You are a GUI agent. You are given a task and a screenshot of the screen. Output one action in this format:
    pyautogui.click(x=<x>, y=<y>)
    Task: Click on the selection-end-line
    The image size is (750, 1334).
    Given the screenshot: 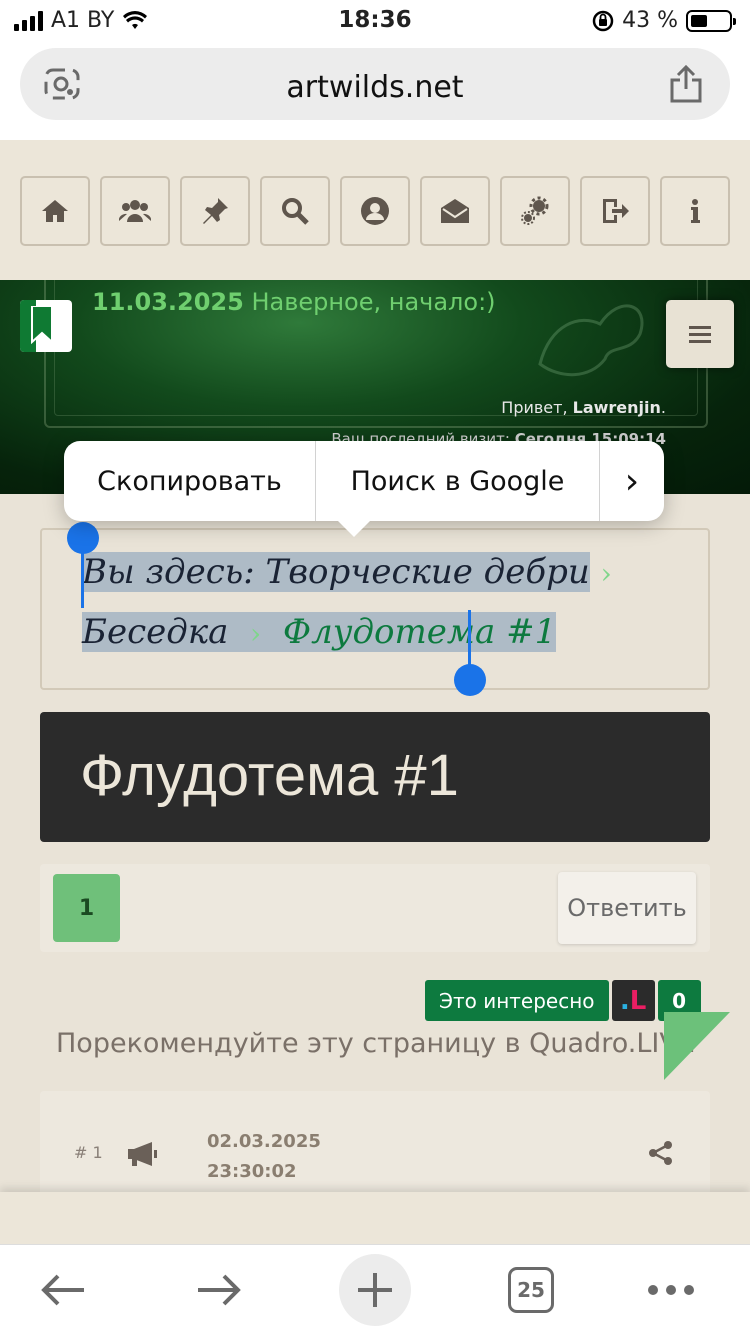 What is the action you would take?
    pyautogui.click(x=469, y=639)
    